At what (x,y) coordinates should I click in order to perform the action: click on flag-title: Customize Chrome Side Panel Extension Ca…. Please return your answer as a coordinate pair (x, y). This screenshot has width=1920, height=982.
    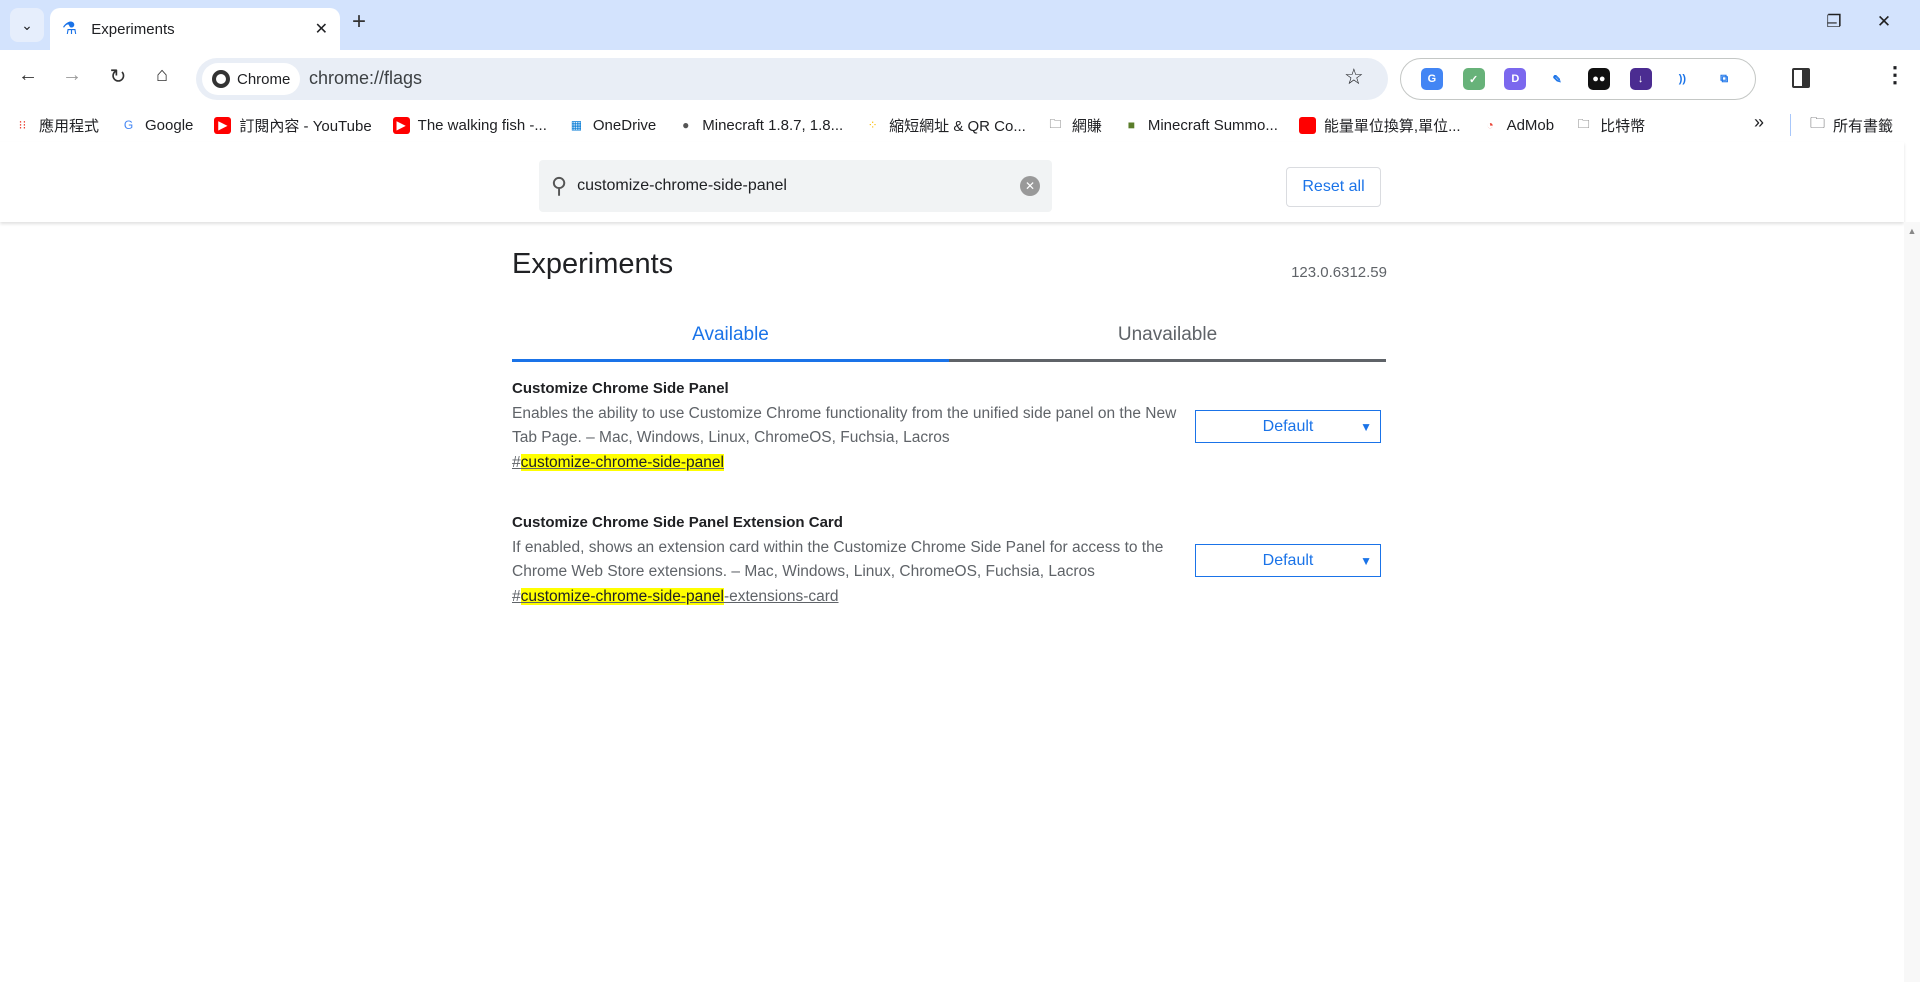
    Looking at the image, I should click on (677, 522).